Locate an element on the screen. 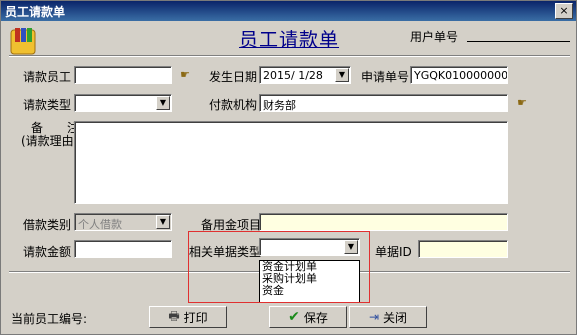  amount-label: 请款金额 is located at coordinates (47, 252).